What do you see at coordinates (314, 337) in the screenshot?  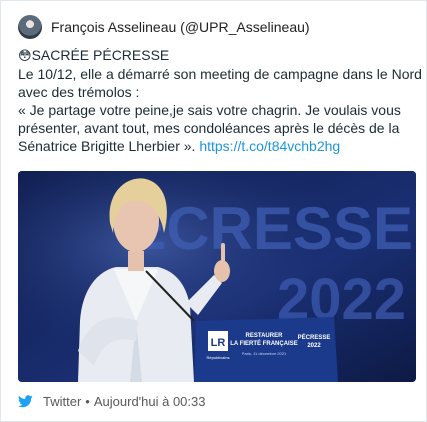 I see `lectern-name: PÉCRESSE` at bounding box center [314, 337].